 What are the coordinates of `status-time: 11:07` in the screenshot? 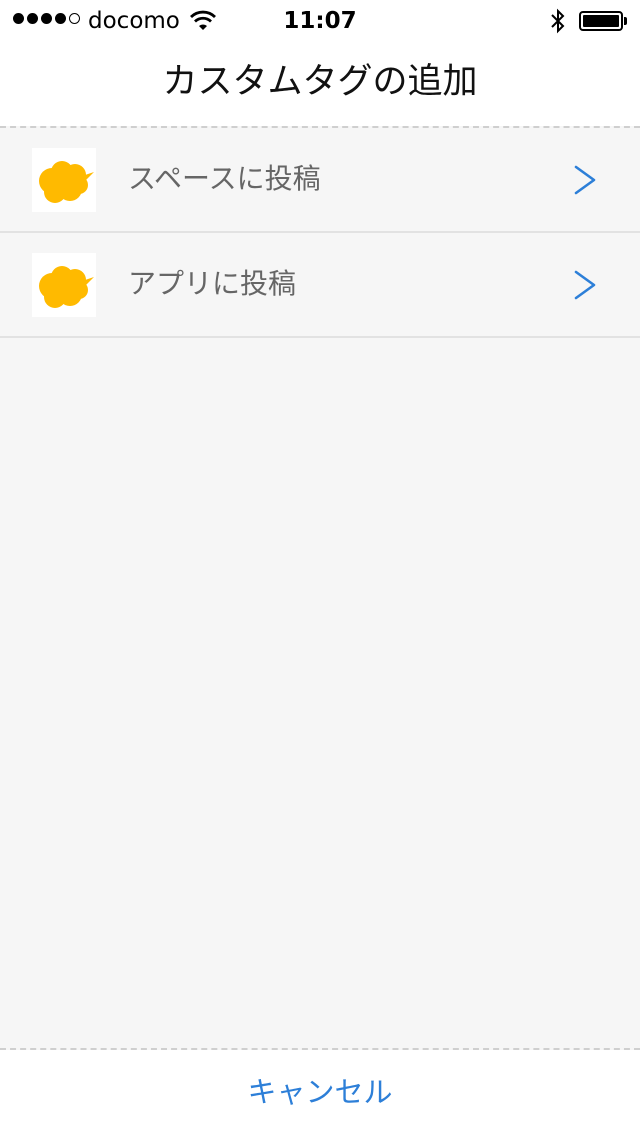 It's located at (320, 21).